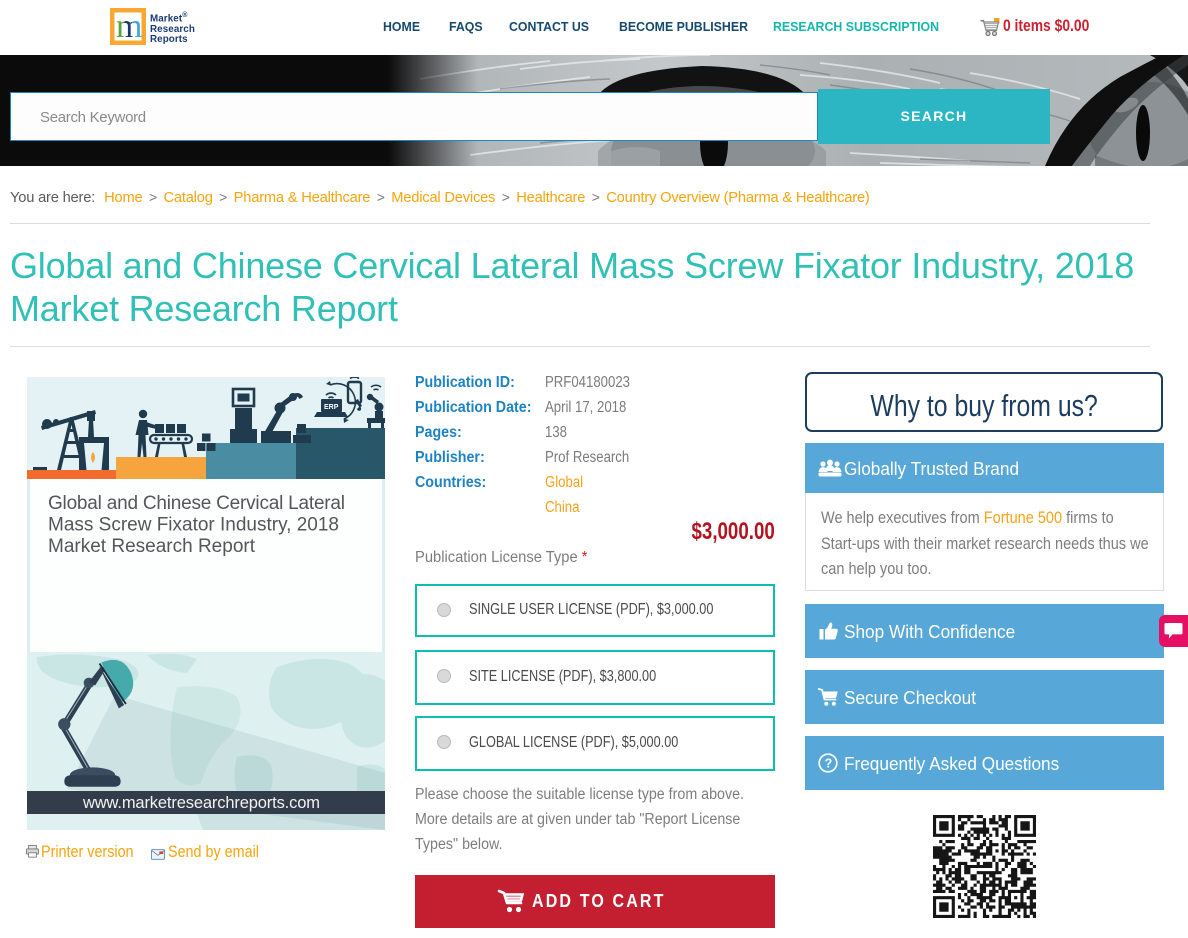  Describe the element at coordinates (196, 503) in the screenshot. I see `svg-text:Global and Chinese Cervical La: Global and Chinese Cervical Lateral` at that location.